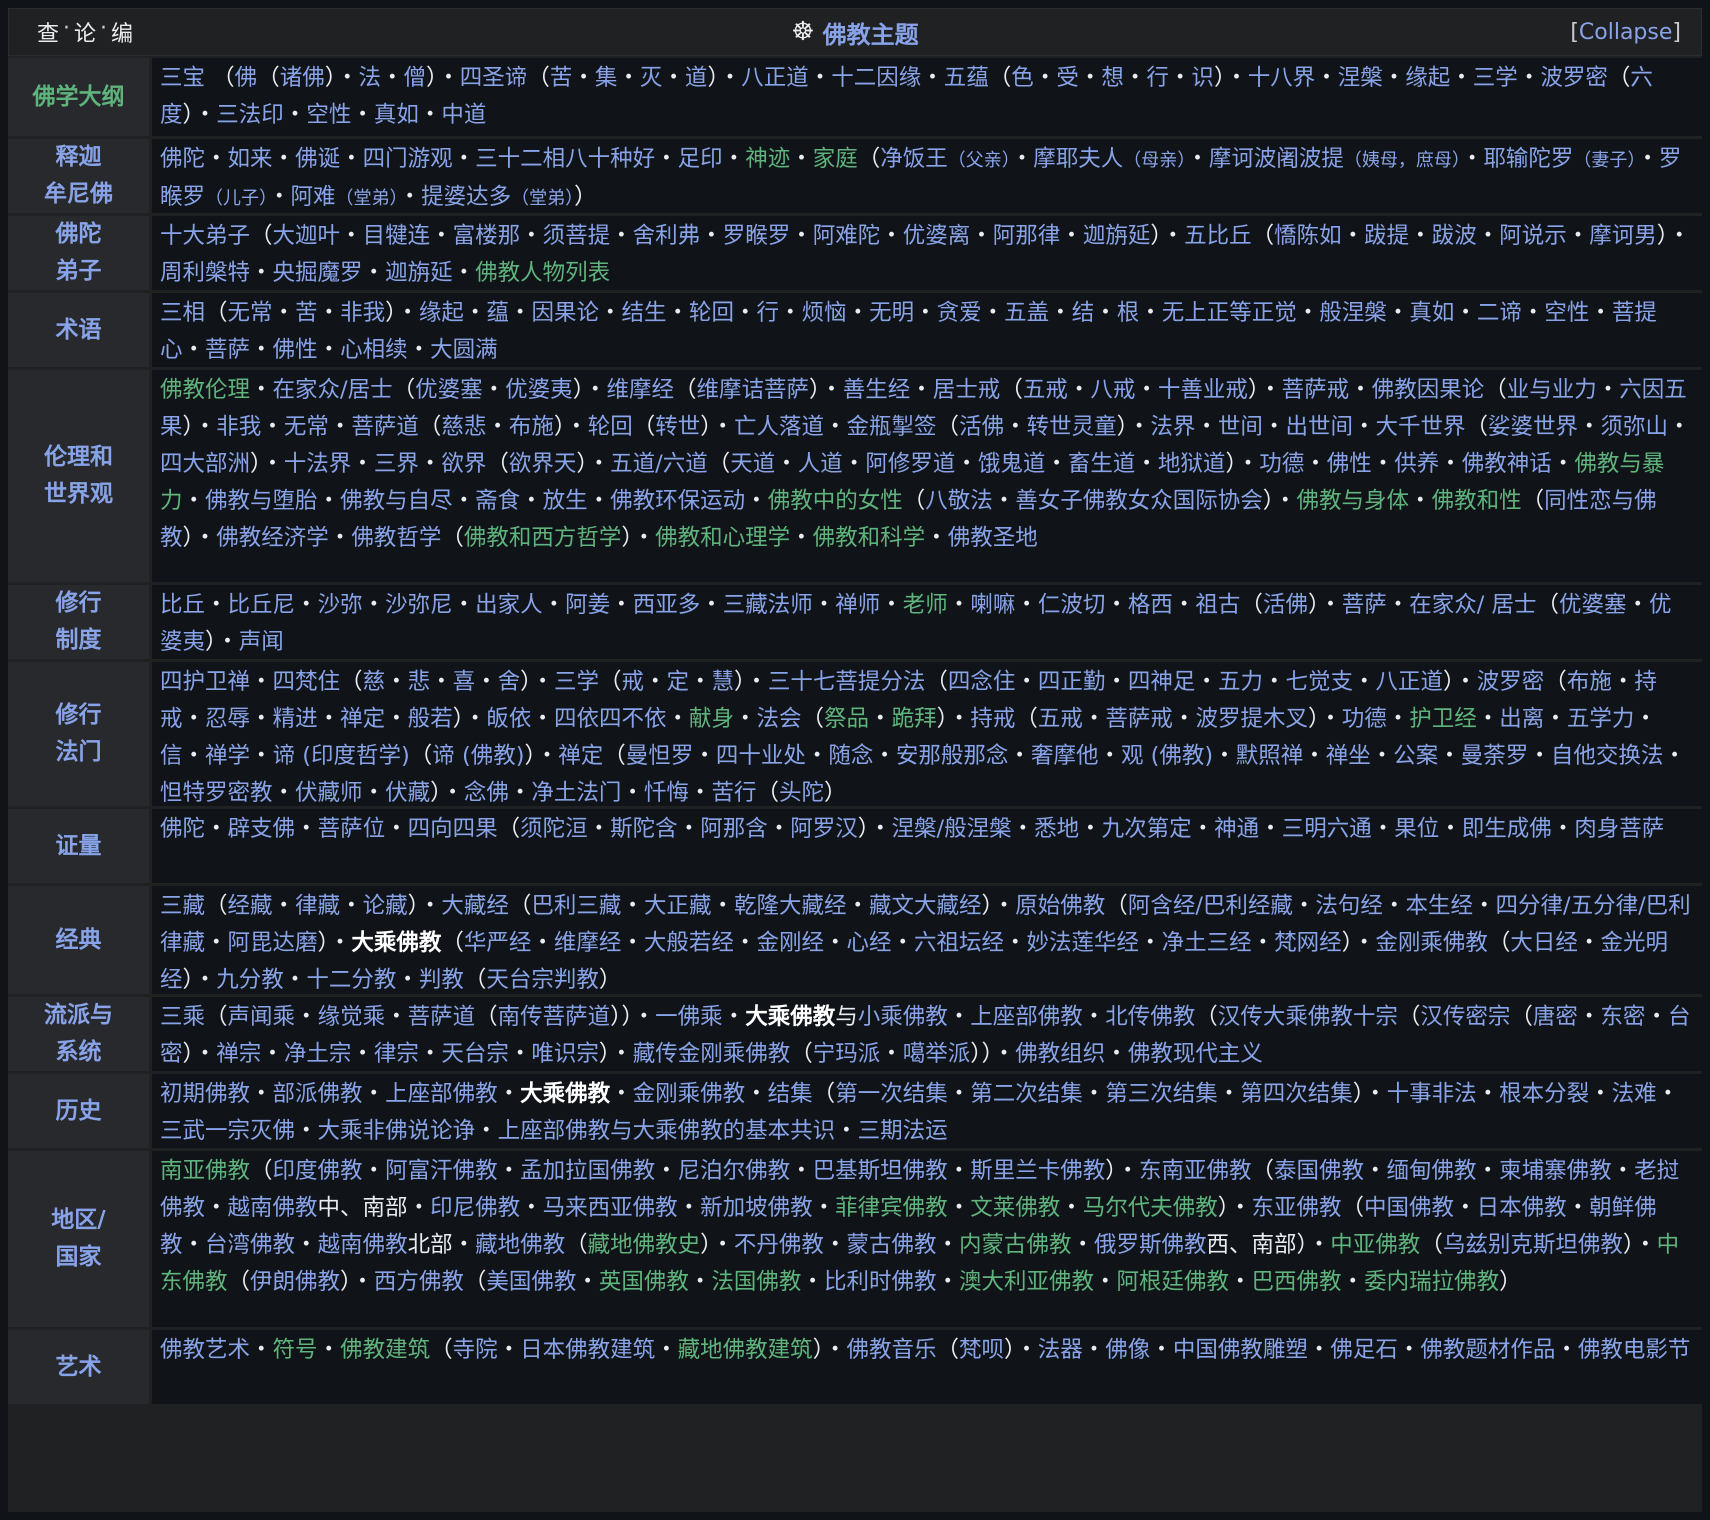 This screenshot has height=1520, width=1710. I want to click on list-link: 第三次结集, so click(1161, 1094).